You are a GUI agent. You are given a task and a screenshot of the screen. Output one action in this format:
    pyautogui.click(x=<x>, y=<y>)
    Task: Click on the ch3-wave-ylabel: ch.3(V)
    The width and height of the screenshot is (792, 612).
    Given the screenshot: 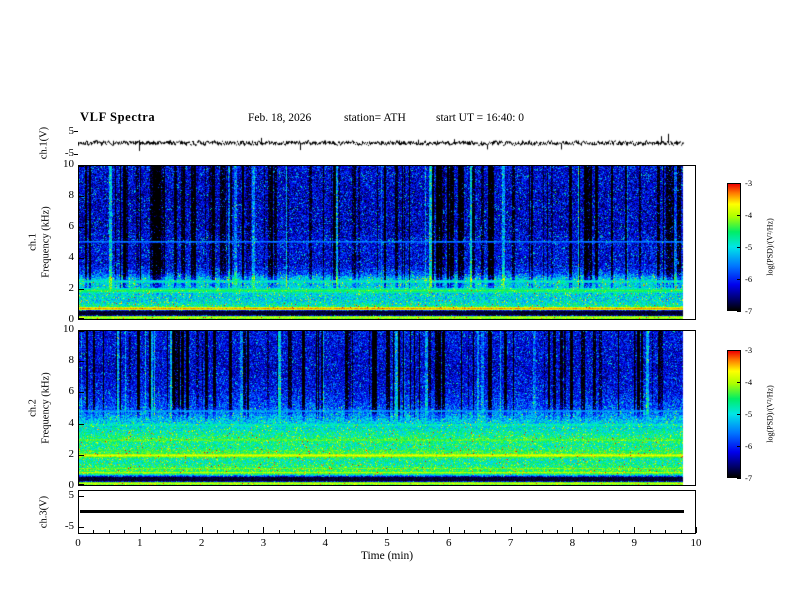 What is the action you would take?
    pyautogui.click(x=44, y=512)
    